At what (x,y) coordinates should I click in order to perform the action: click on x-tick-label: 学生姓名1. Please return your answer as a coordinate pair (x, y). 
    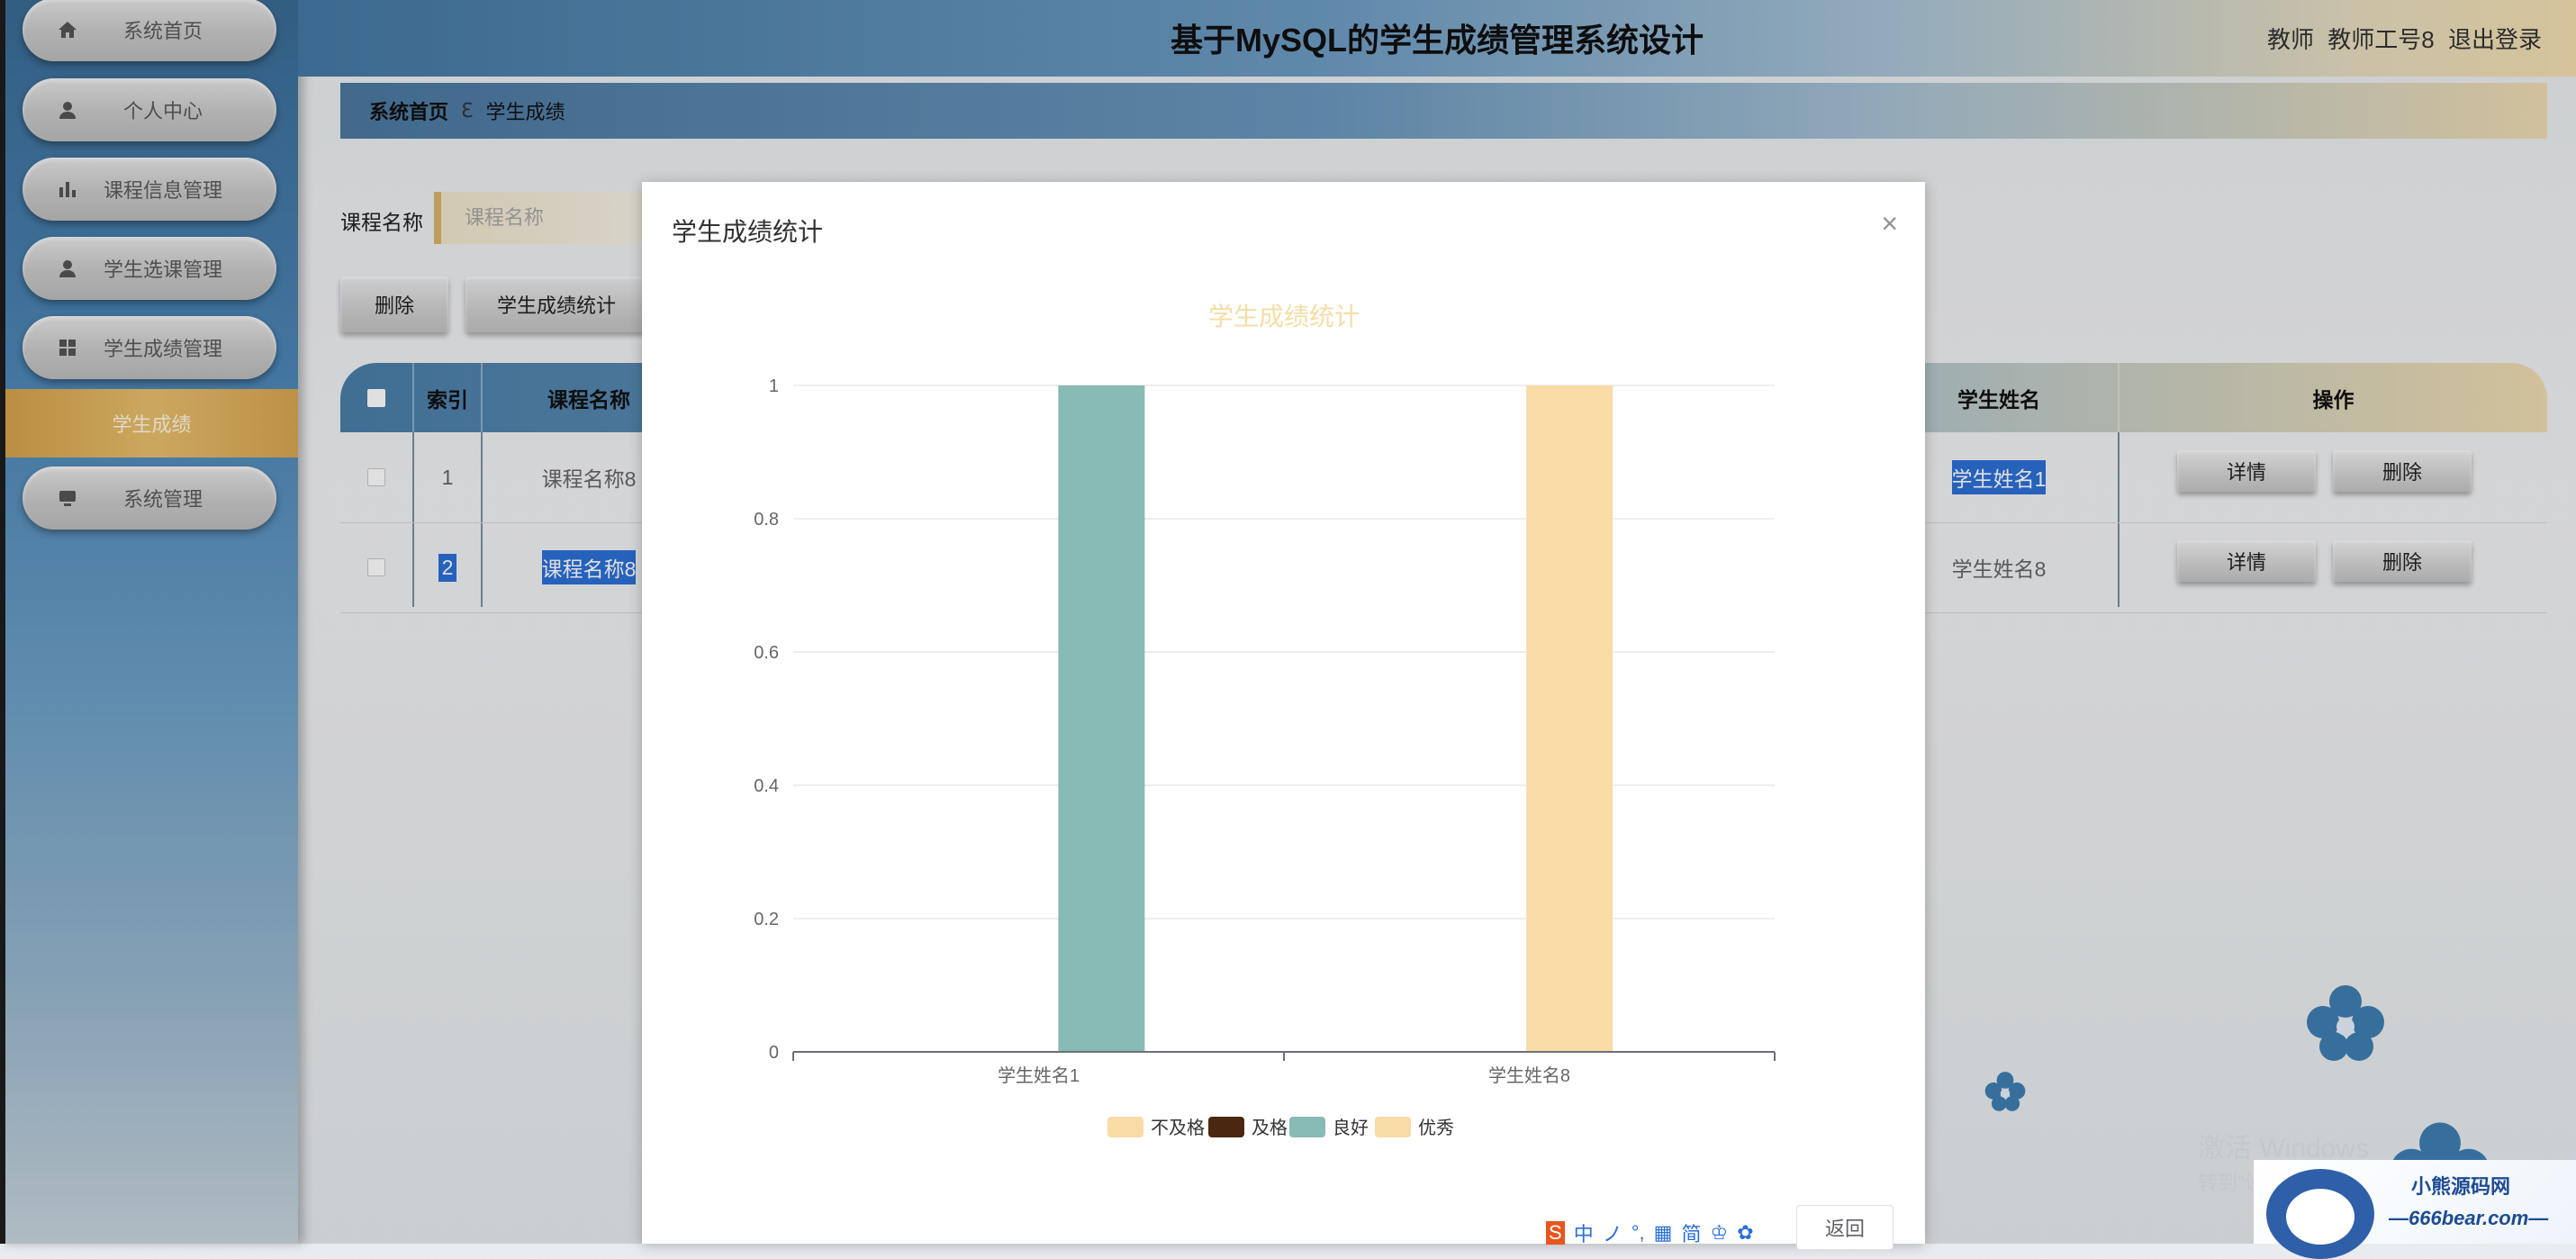
    Looking at the image, I should click on (1039, 1075).